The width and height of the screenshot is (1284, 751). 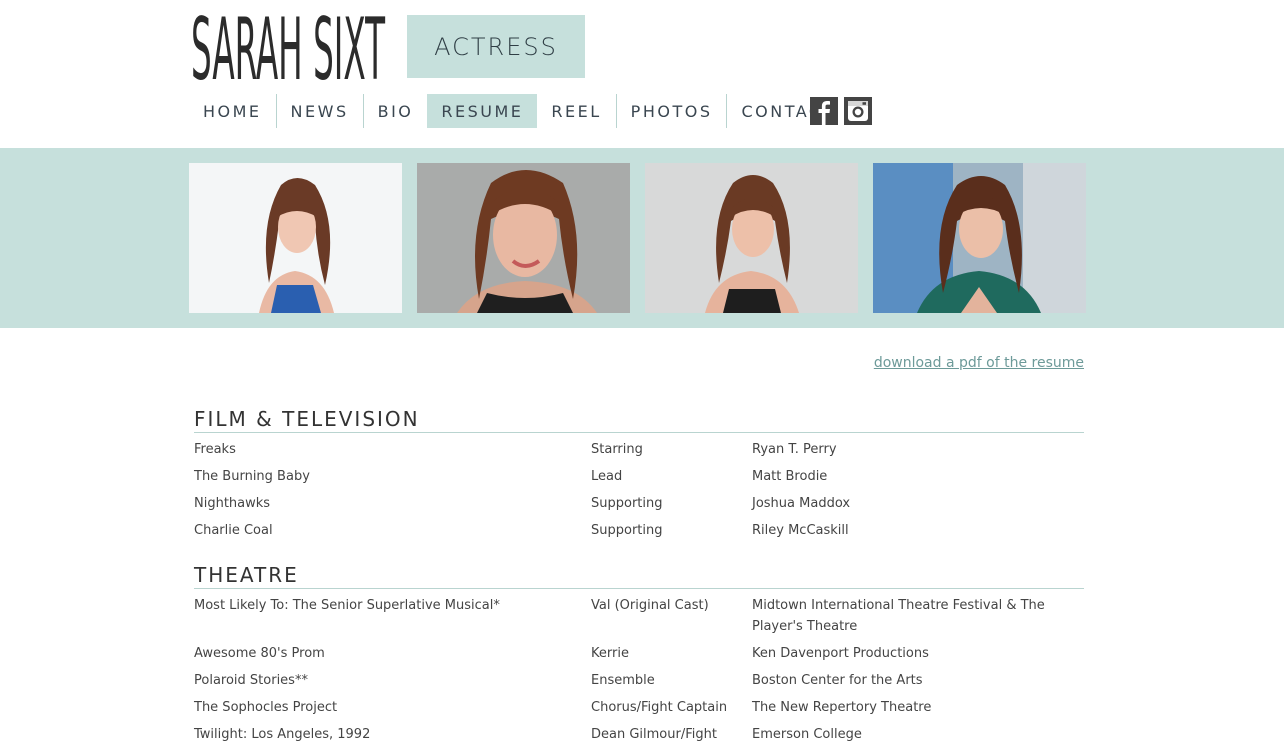 What do you see at coordinates (496, 46) in the screenshot?
I see `role-badge: ACTRESS` at bounding box center [496, 46].